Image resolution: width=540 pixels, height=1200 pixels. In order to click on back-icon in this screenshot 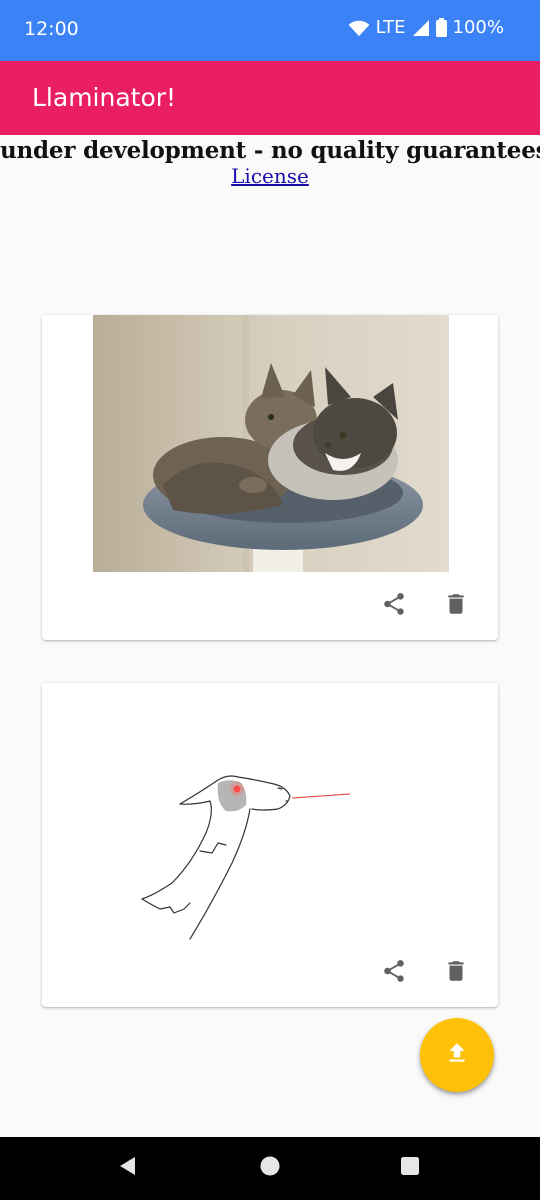, I will do `click(128, 1168)`.